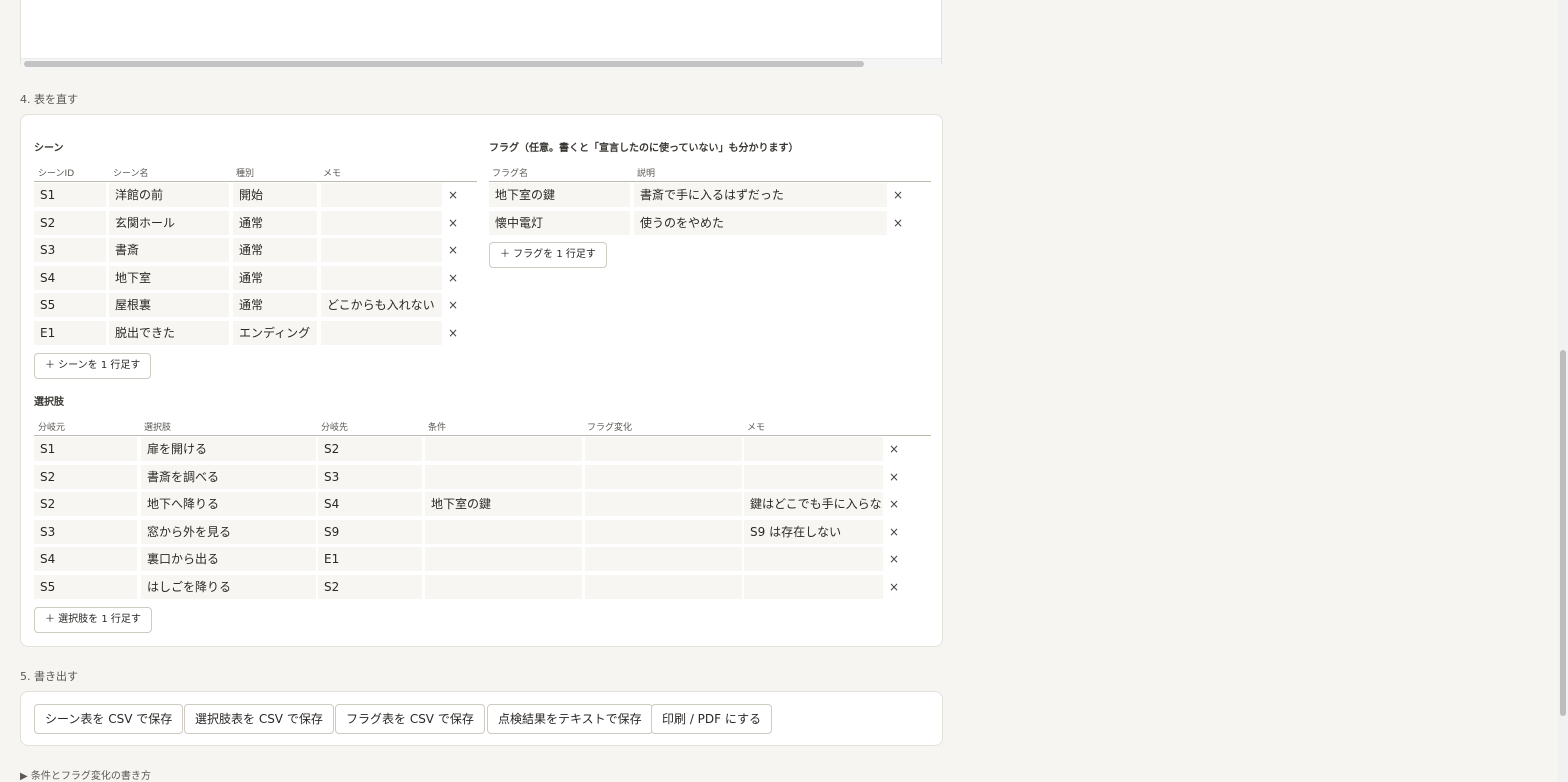 This screenshot has height=782, width=1568. What do you see at coordinates (85, 587) in the screenshot?
I see `choice-from-cell: S5` at bounding box center [85, 587].